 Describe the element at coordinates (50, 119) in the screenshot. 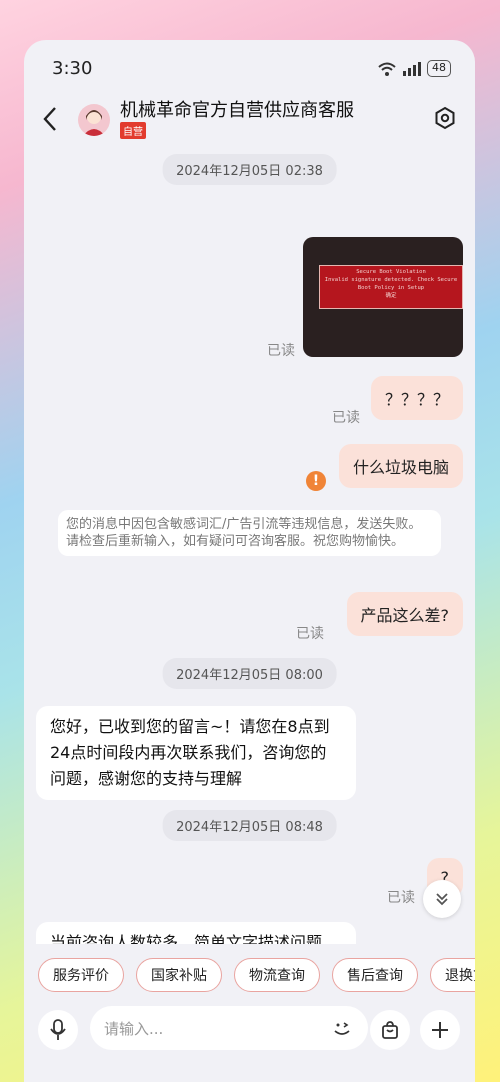

I see `back-arrow-icon` at that location.